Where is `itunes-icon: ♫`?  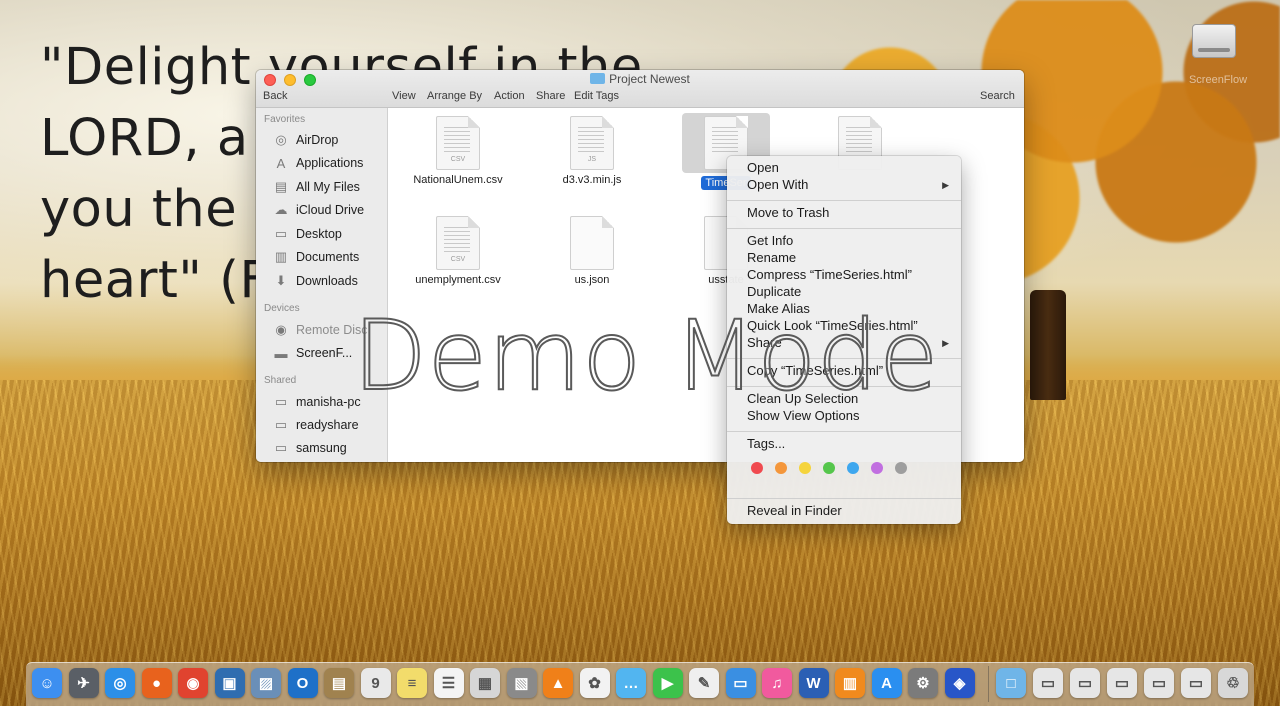
itunes-icon: ♫ is located at coordinates (777, 683).